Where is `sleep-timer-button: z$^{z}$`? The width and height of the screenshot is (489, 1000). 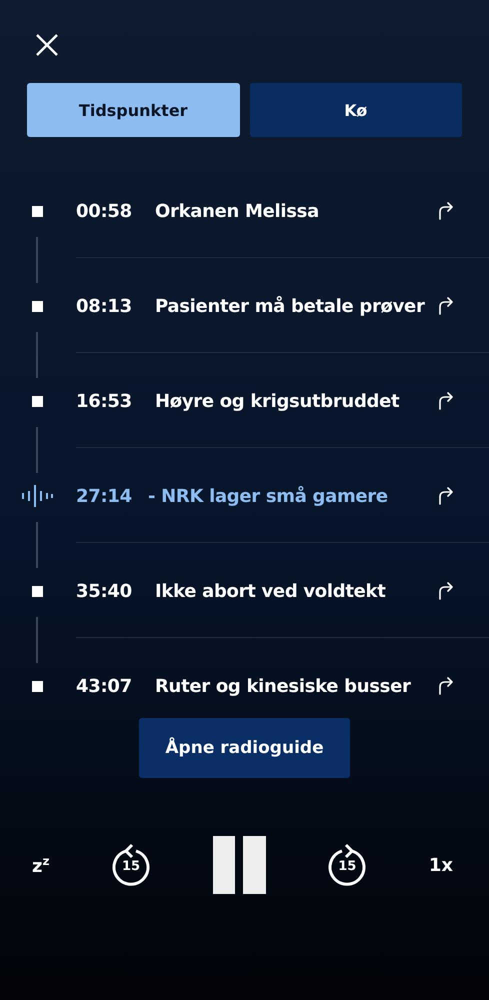
sleep-timer-button: z$^{z}$ is located at coordinates (41, 865).